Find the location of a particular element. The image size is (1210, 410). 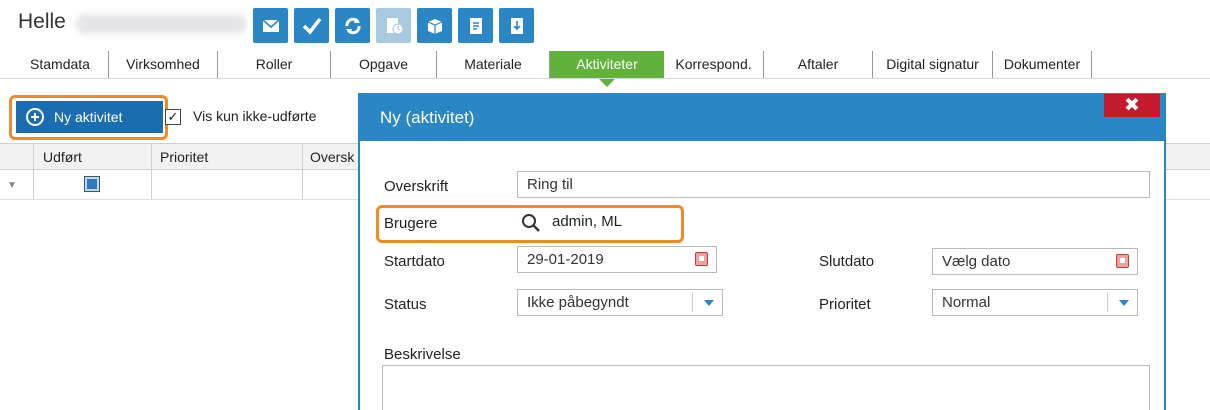

refresh-button is located at coordinates (352, 25).